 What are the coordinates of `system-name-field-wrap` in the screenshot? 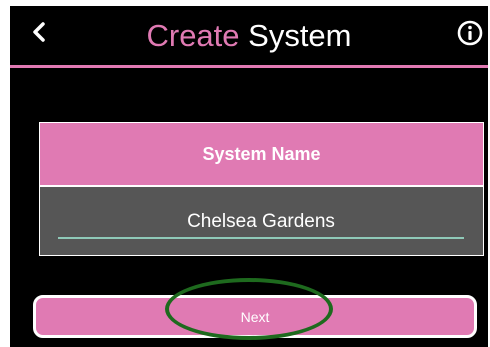 It's located at (261, 225).